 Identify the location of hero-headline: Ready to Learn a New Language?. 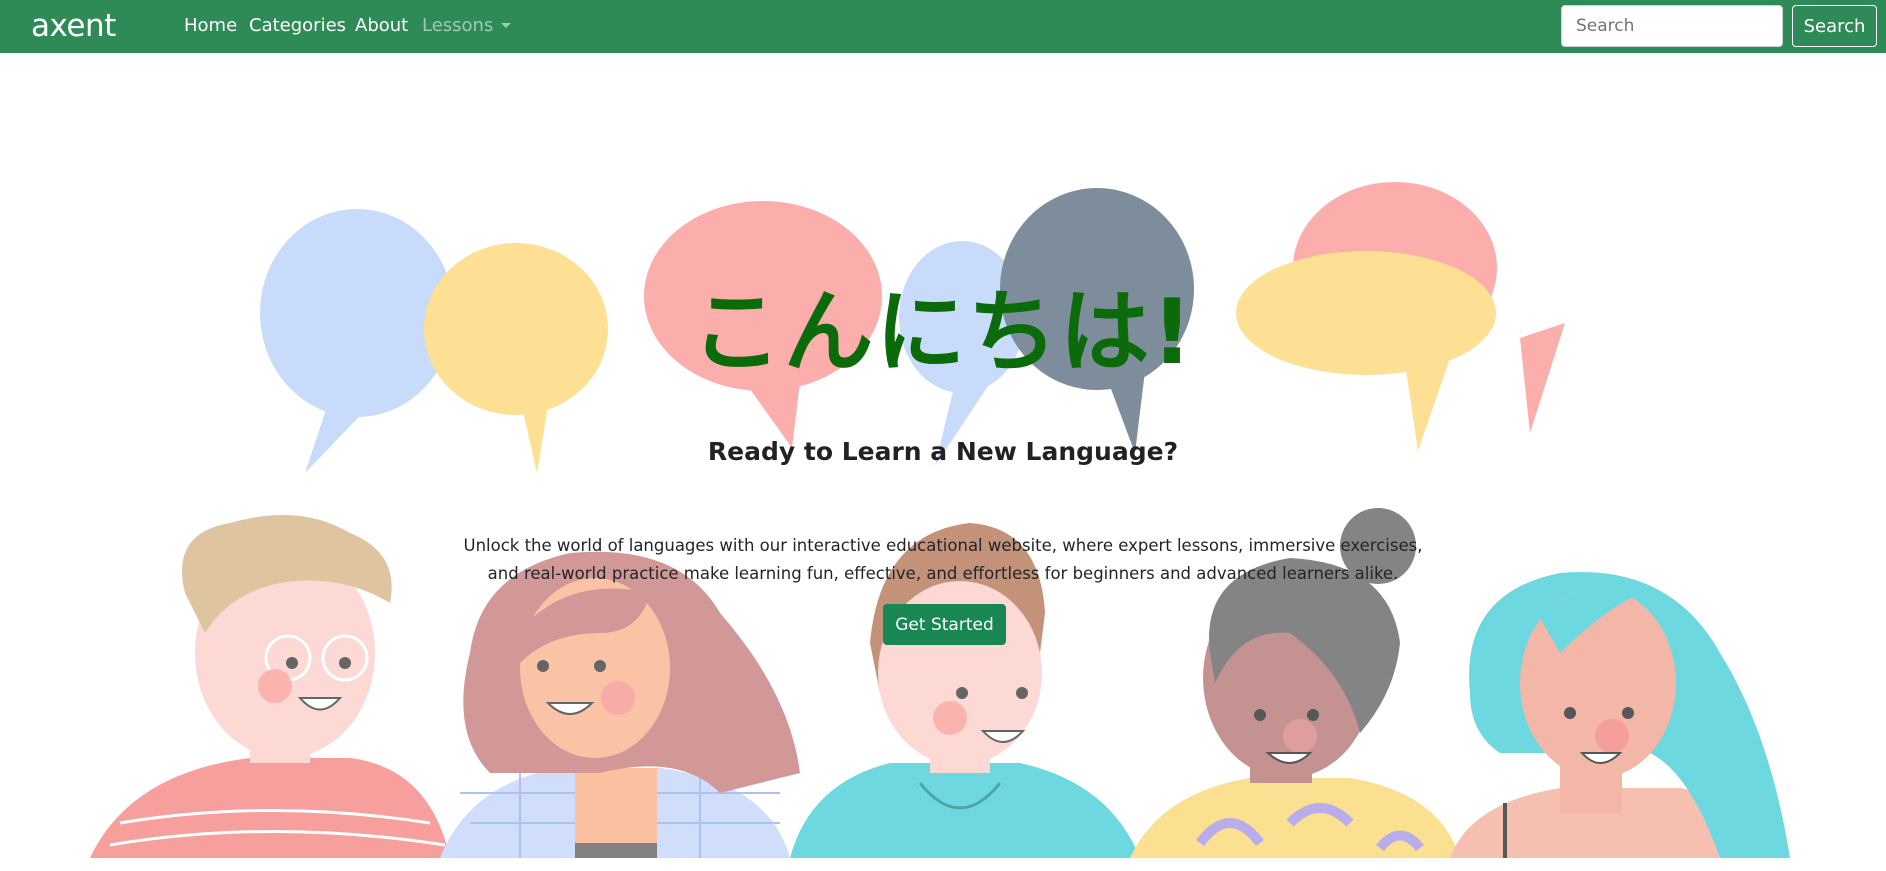
(943, 451).